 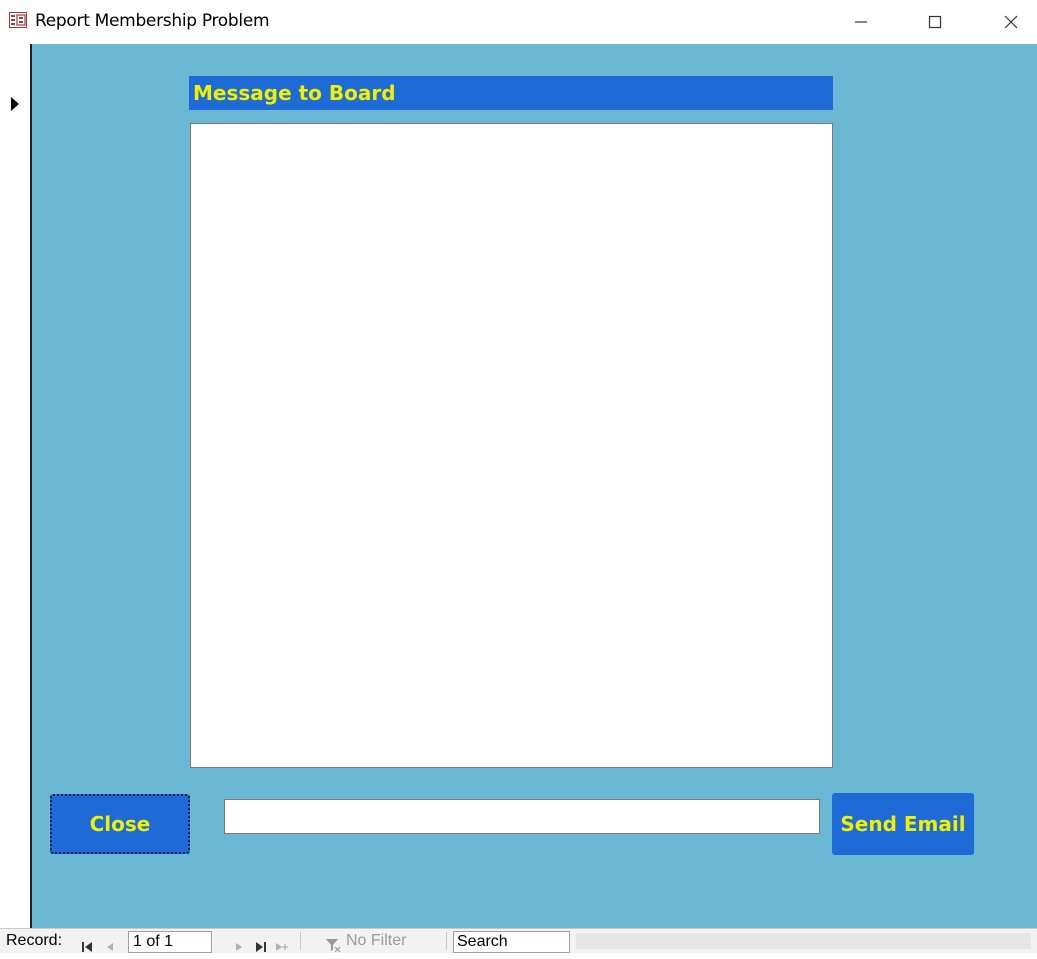 I want to click on horizontal-scrollbar, so click(x=803, y=941).